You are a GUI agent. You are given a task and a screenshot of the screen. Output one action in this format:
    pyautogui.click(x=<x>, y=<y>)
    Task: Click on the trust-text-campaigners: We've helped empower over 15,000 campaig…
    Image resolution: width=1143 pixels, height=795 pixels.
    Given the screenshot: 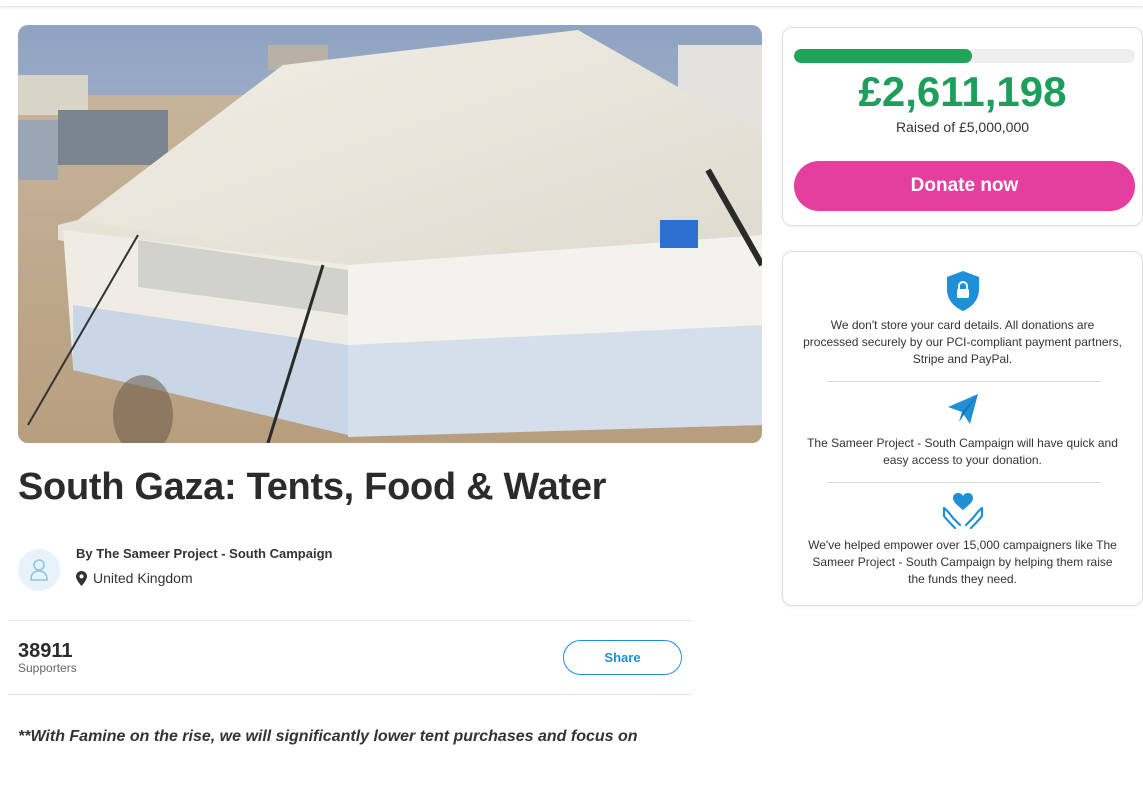 What is the action you would take?
    pyautogui.click(x=962, y=562)
    